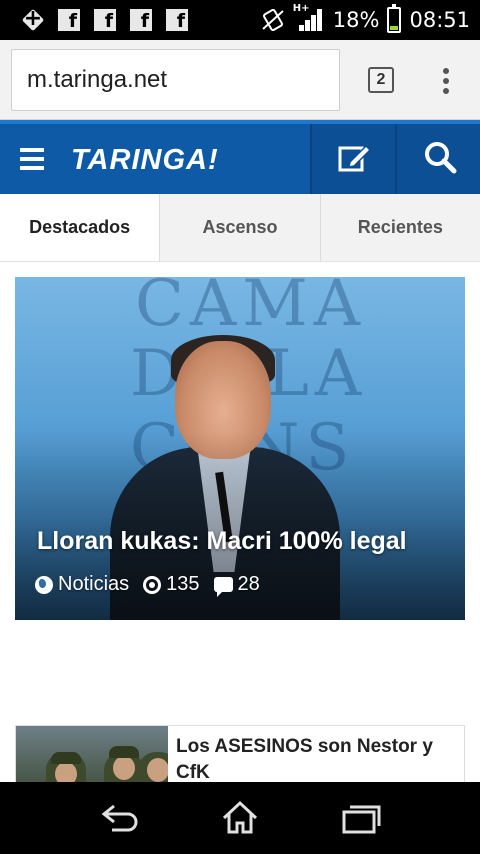  I want to click on post-title: Los ASESINOS son Nestor y CfK, so click(317, 760).